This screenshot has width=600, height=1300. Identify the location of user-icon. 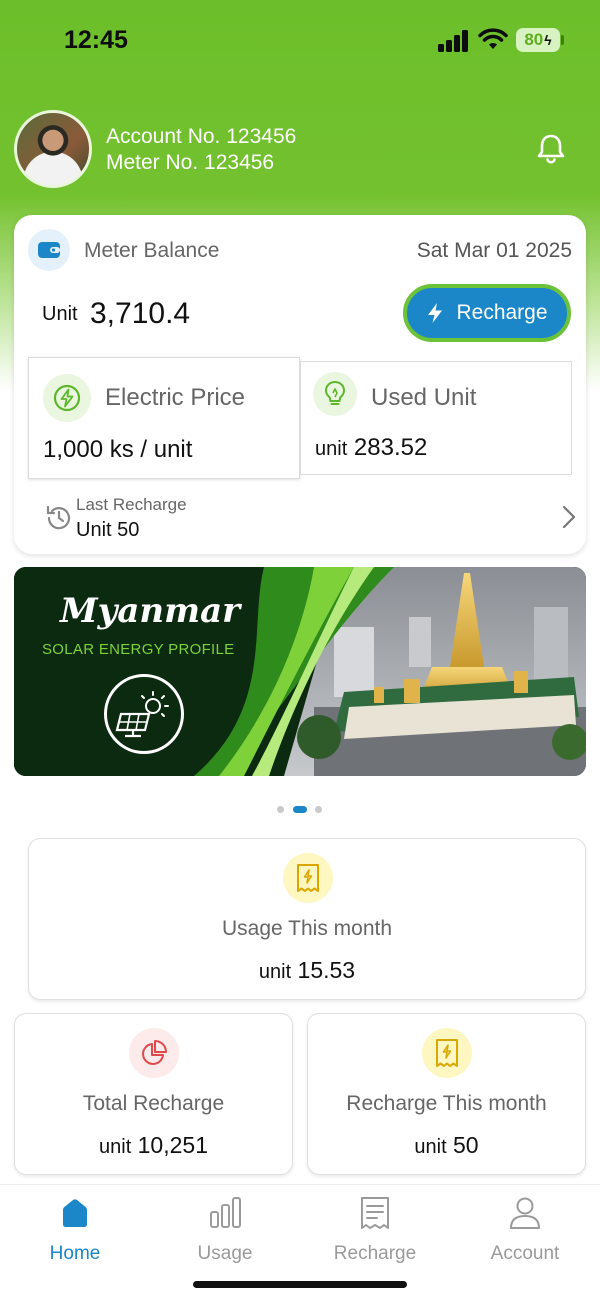
(525, 1213).